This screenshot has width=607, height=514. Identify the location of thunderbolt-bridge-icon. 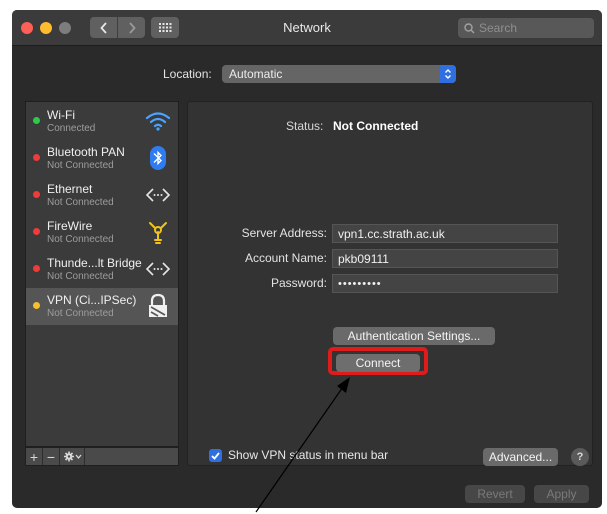
(158, 269).